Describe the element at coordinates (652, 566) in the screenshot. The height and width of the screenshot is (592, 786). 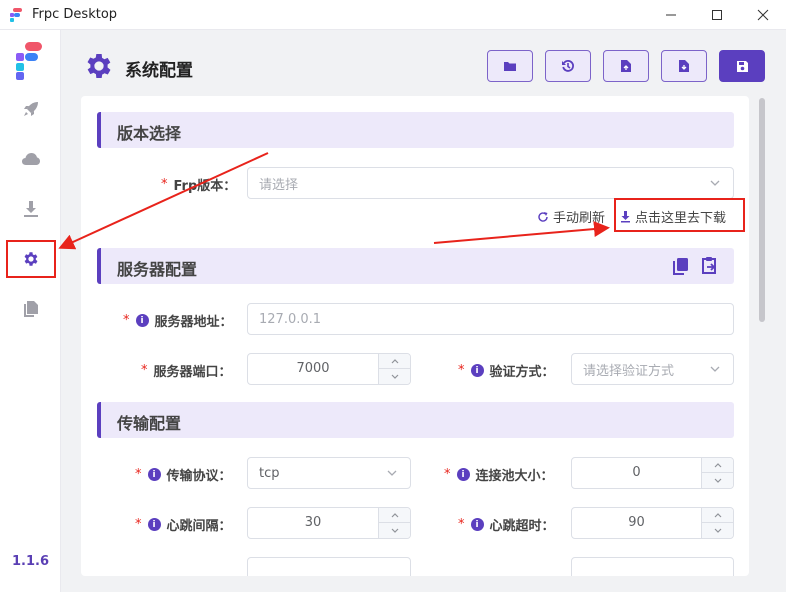
I see `next-row-field-right` at that location.